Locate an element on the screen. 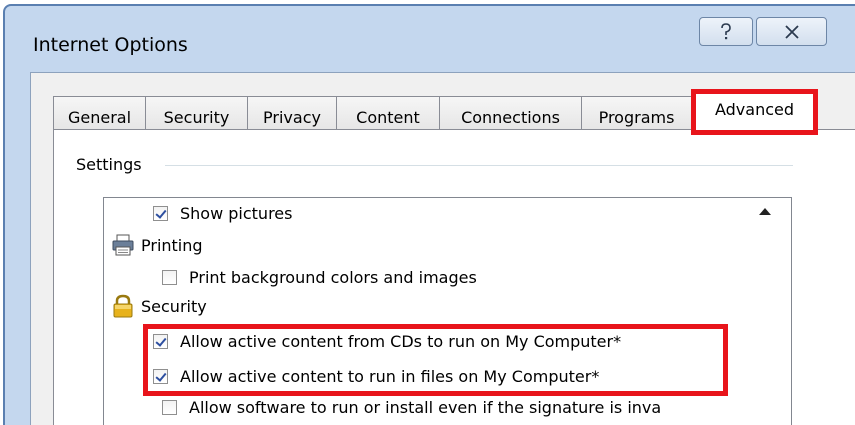  category-security: Security is located at coordinates (159, 306).